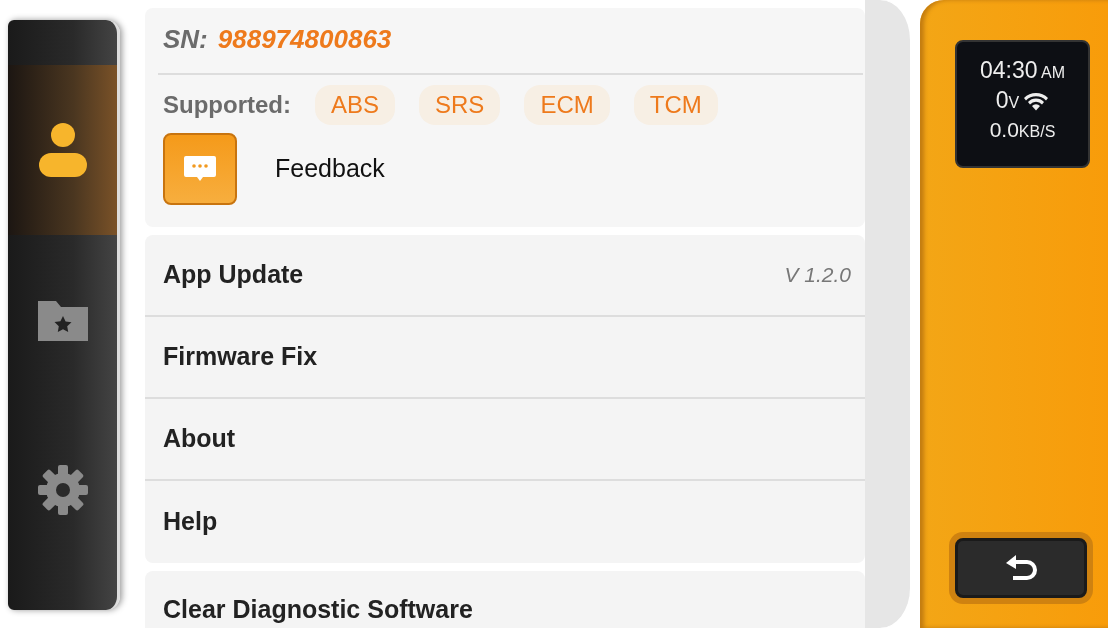 The image size is (1108, 628). I want to click on system-tag: ECM, so click(567, 105).